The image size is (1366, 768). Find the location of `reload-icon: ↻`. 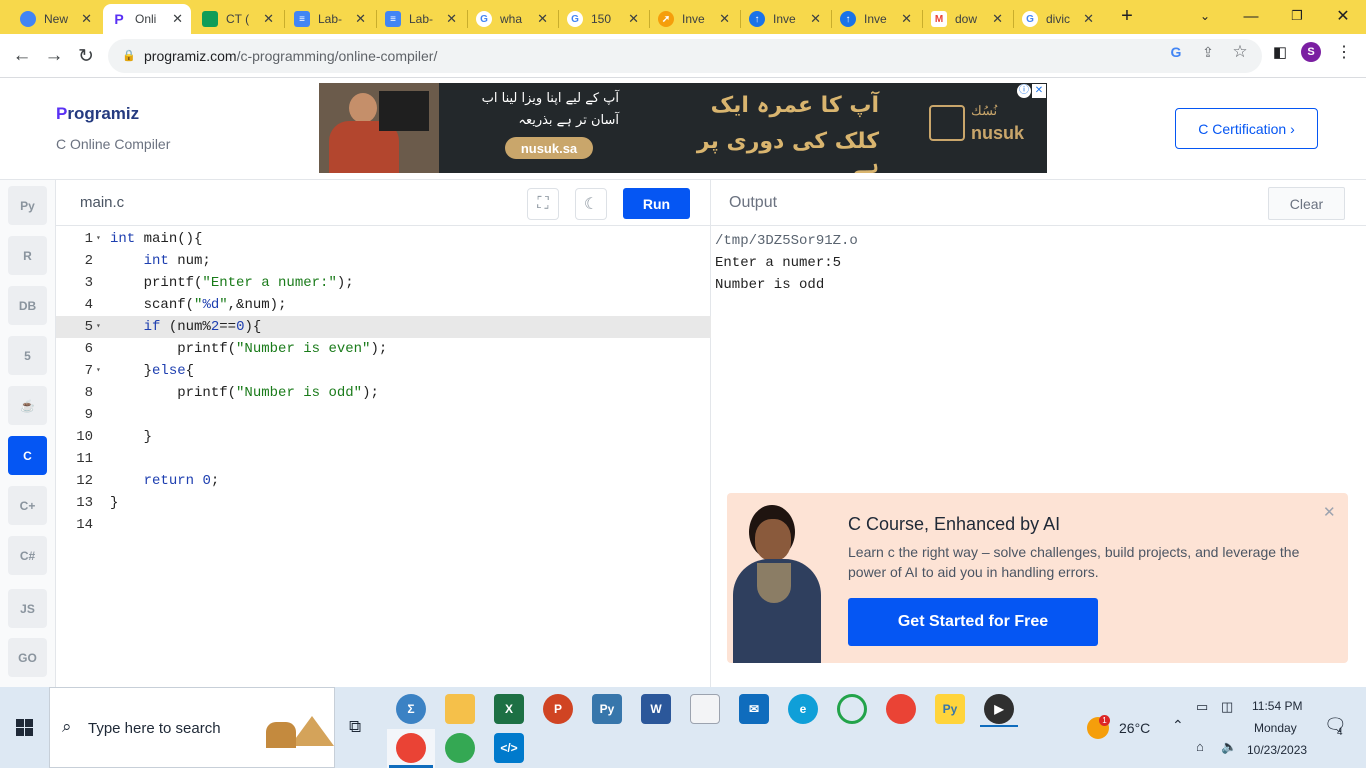

reload-icon: ↻ is located at coordinates (86, 56).